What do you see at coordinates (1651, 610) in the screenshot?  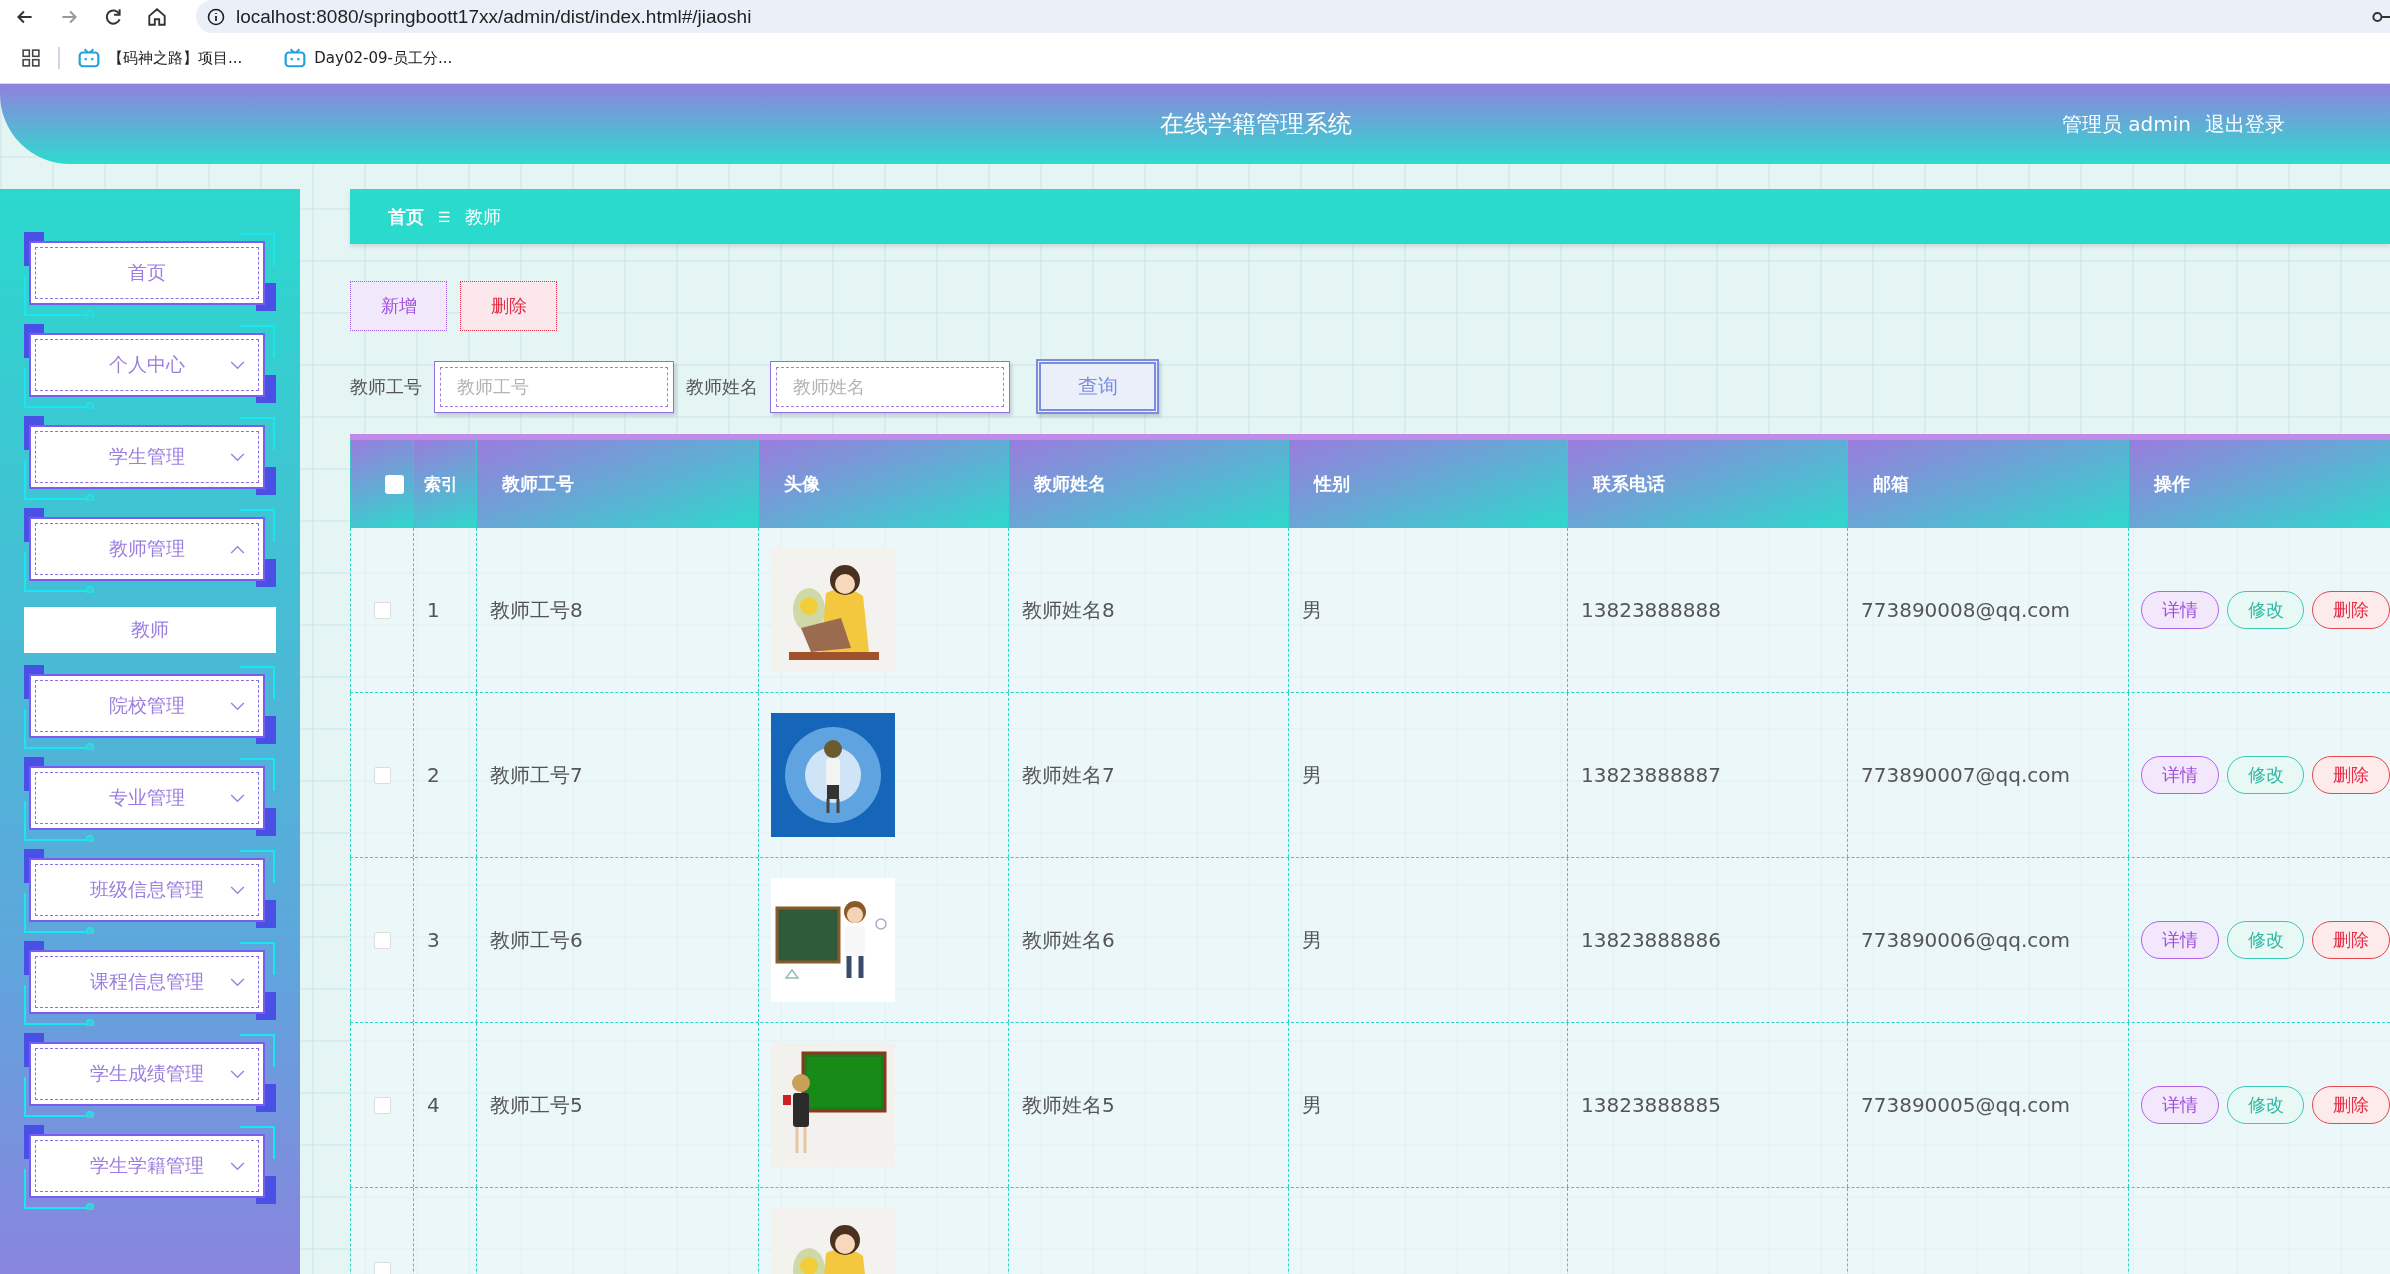 I see `table-cell: 13823888888` at bounding box center [1651, 610].